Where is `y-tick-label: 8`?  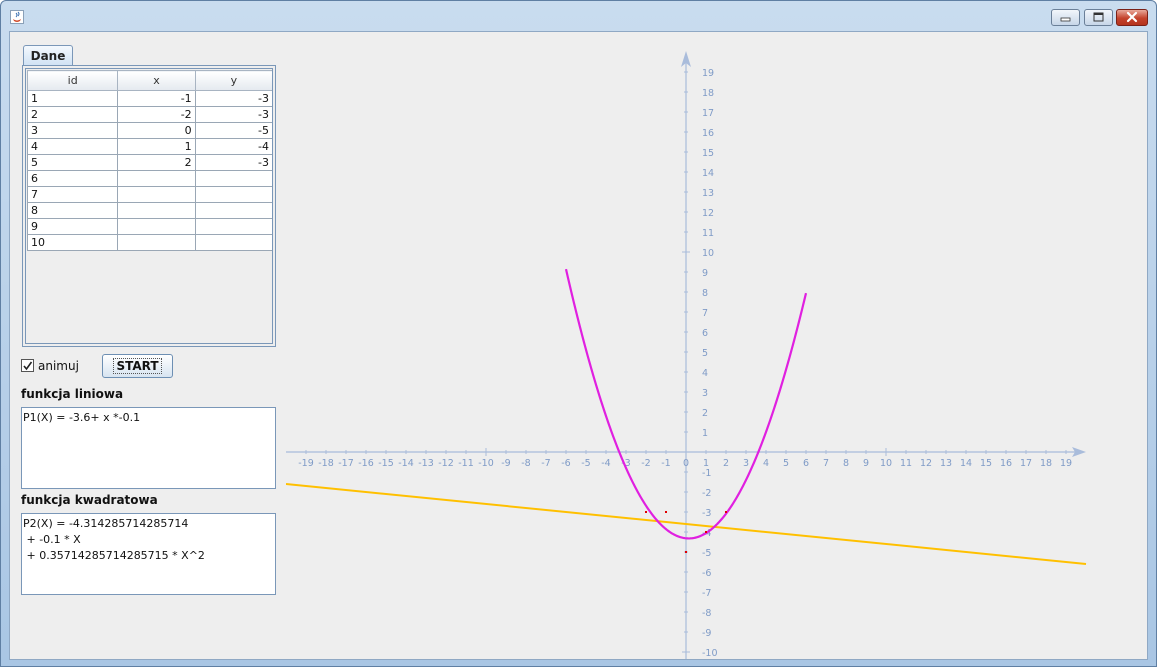
y-tick-label: 8 is located at coordinates (705, 293).